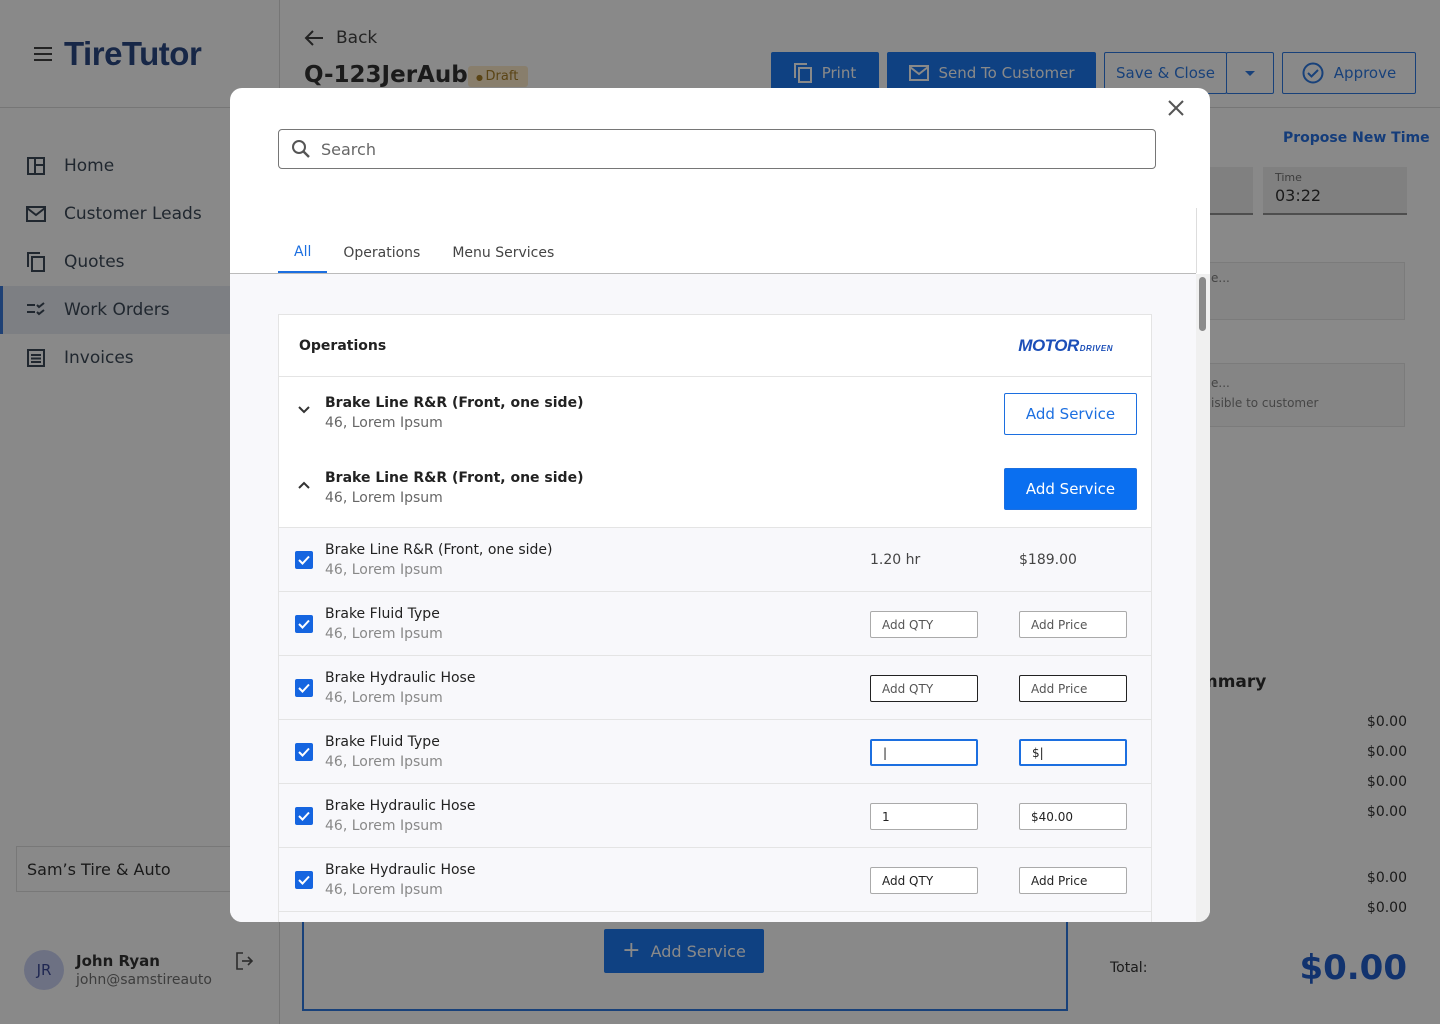 The height and width of the screenshot is (1024, 1440). Describe the element at coordinates (1065, 345) in the screenshot. I see `motor-driven-logo: MOTORDRIVEN` at that location.